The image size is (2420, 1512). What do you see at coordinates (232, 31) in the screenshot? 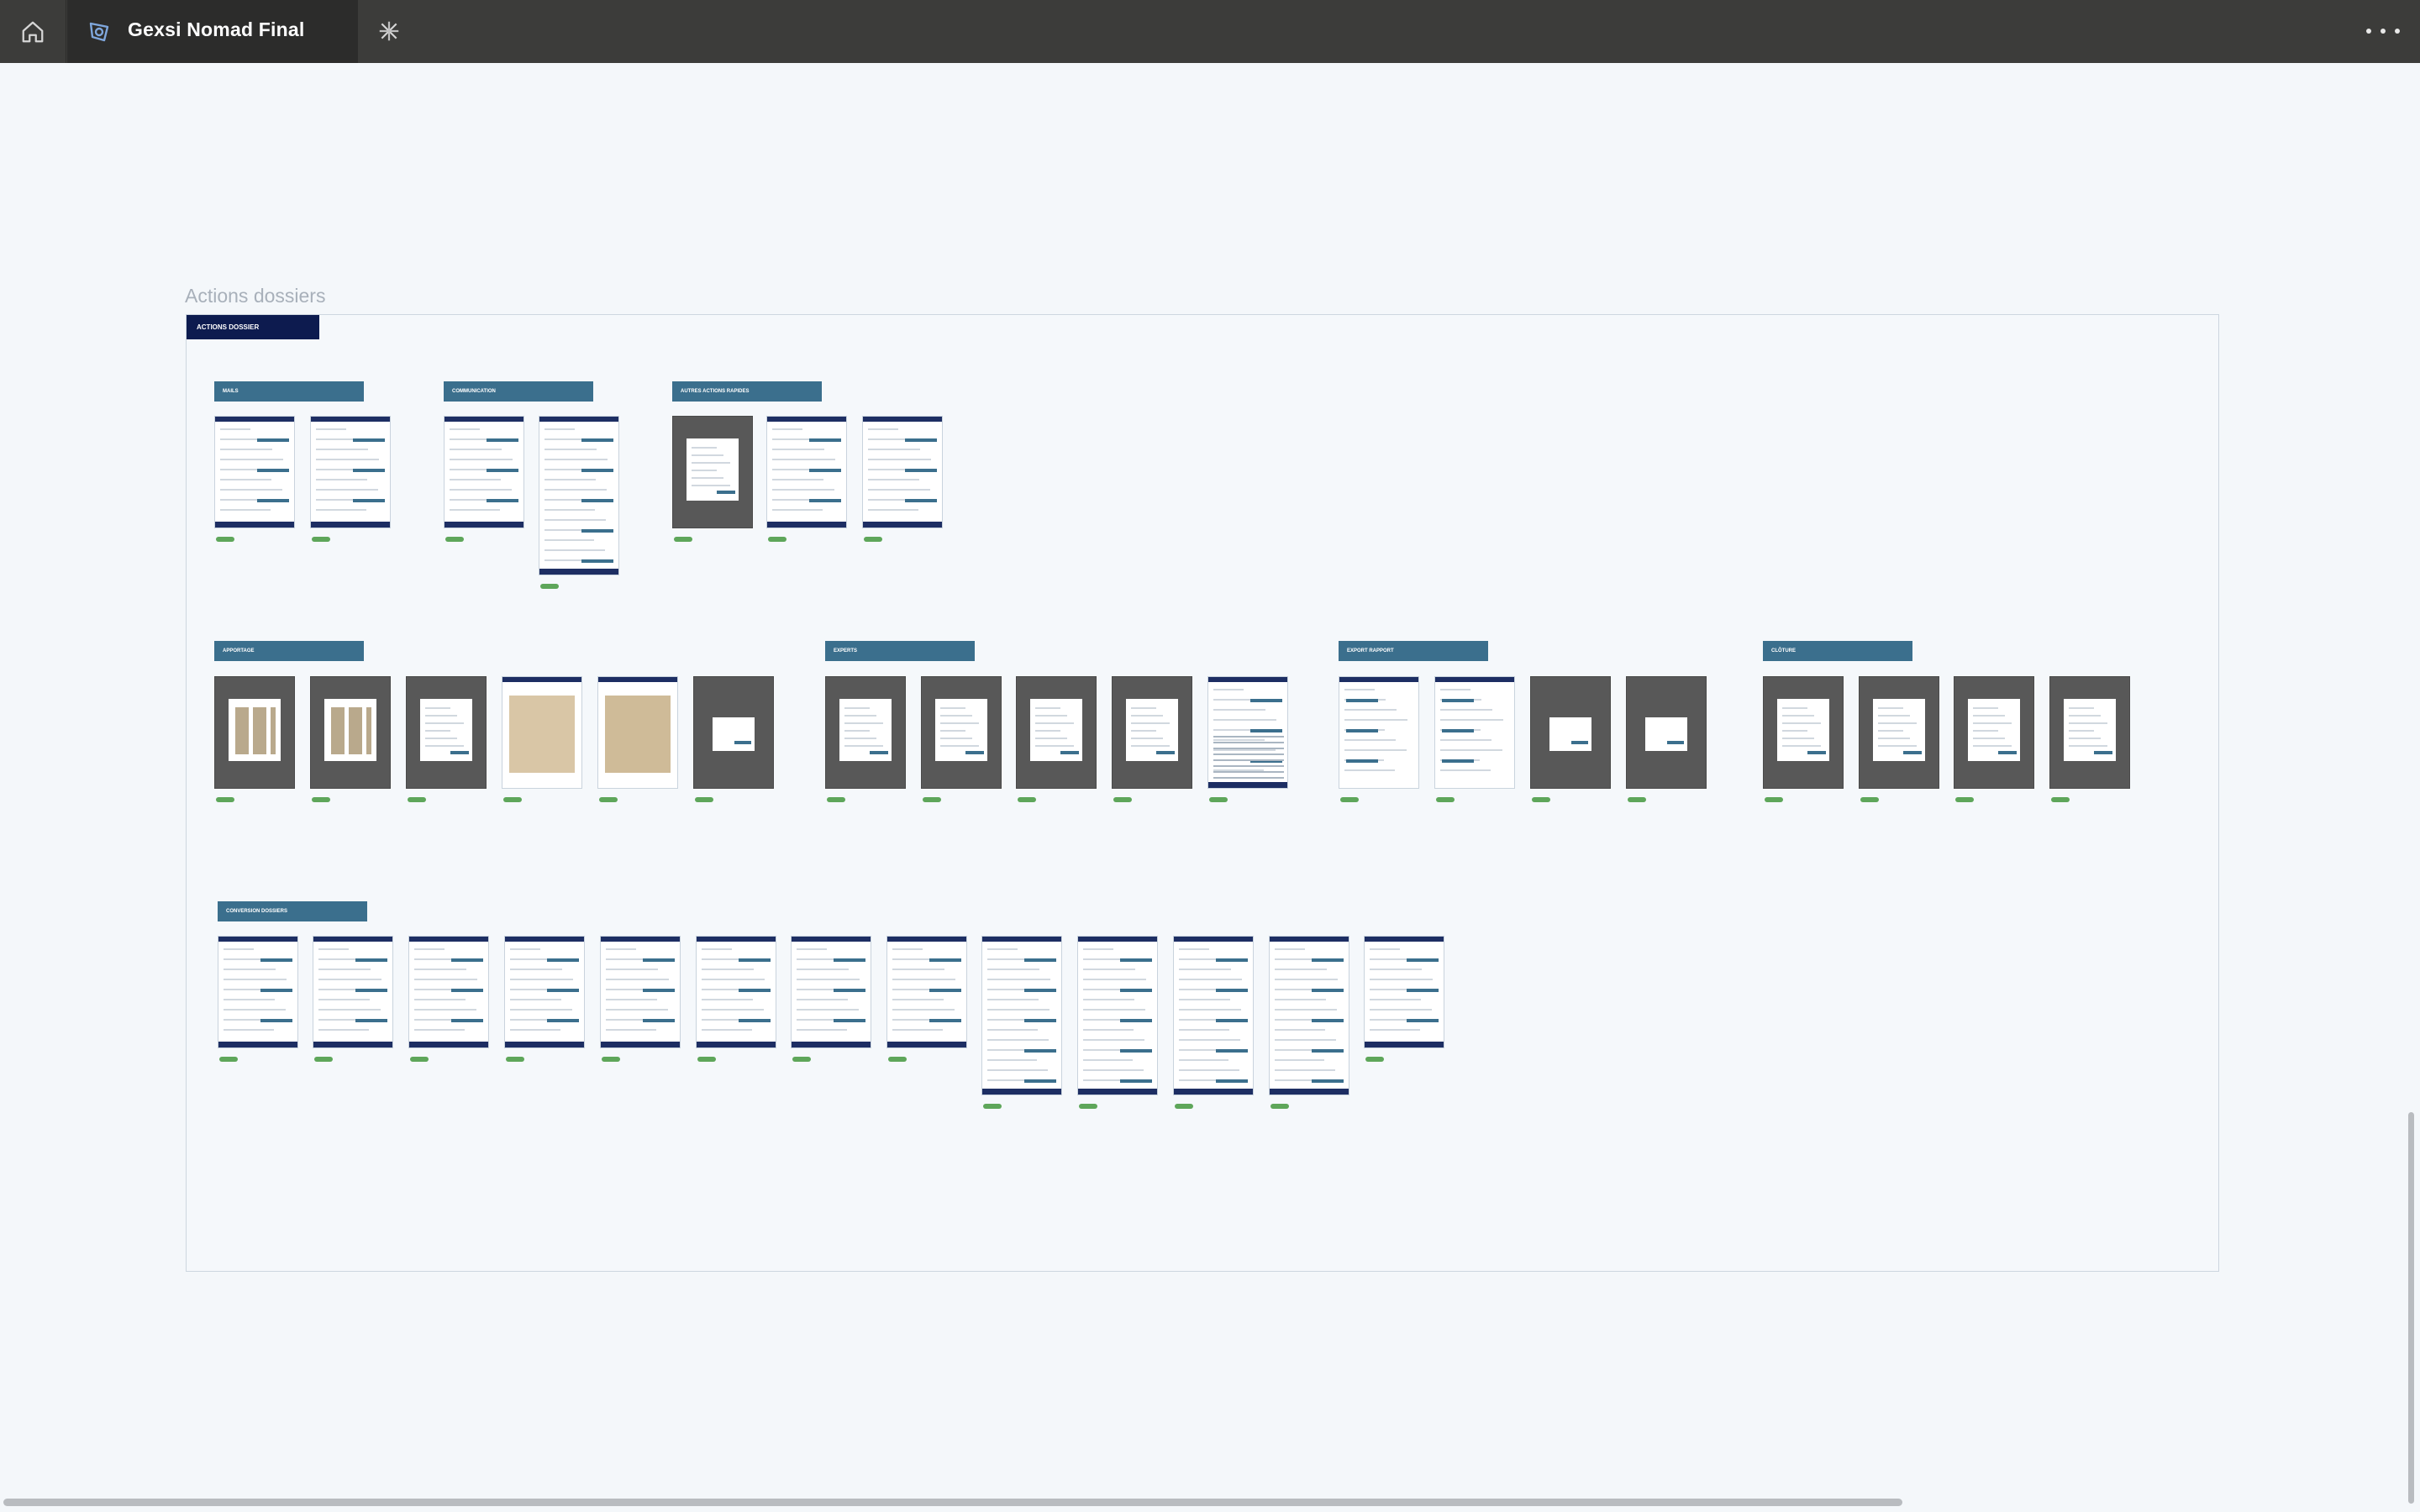
I see `tab-gexsi-nomad-final: Gexsi Nomad Final` at bounding box center [232, 31].